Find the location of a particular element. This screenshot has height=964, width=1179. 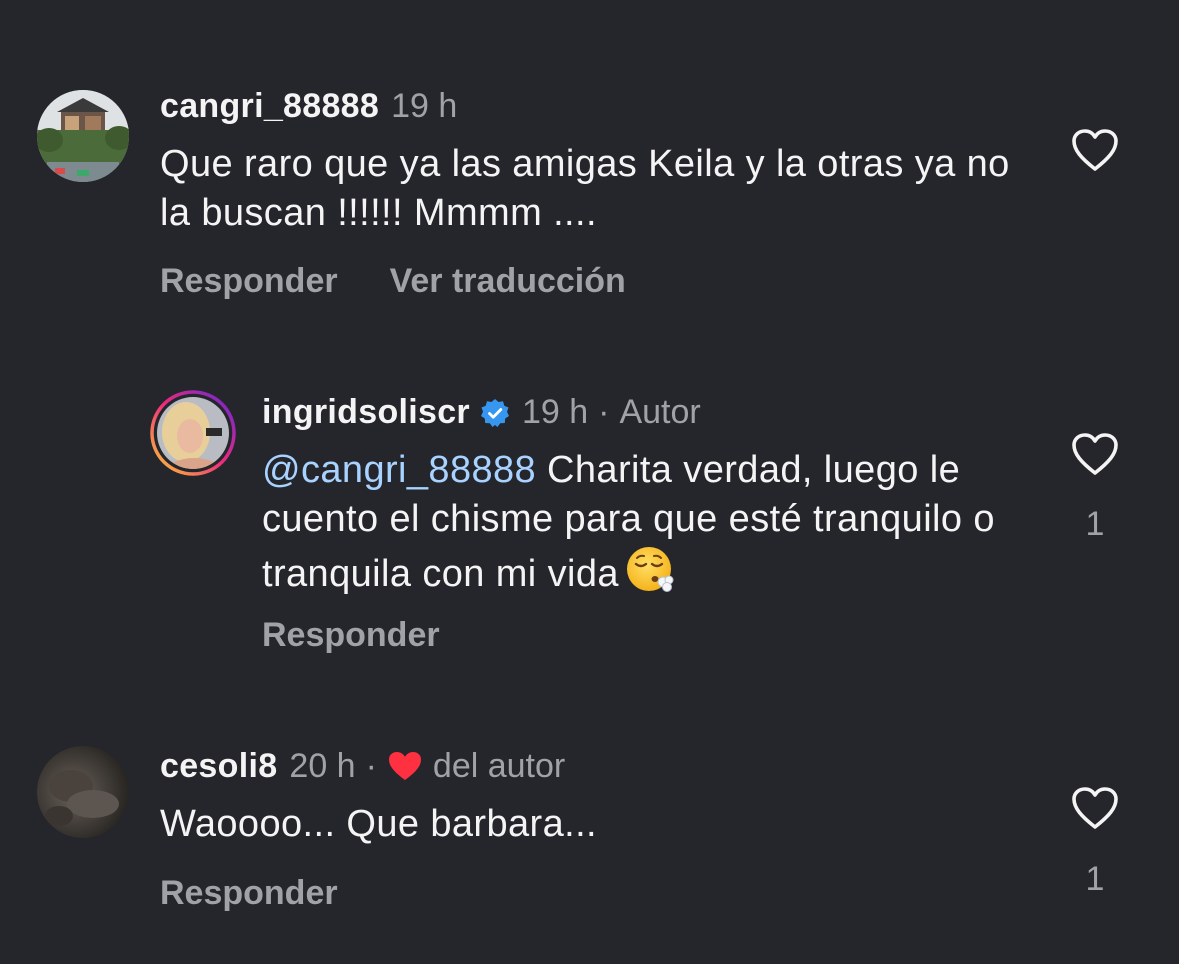

comment-header: cangri_88888 19 h is located at coordinates (308, 106).